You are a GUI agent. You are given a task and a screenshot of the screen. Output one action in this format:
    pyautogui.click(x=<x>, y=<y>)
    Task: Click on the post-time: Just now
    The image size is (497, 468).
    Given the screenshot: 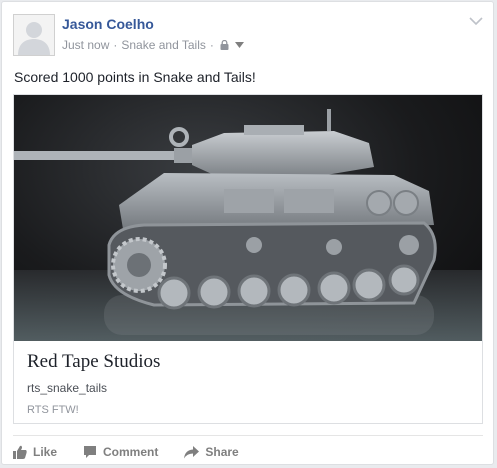 What is the action you would take?
    pyautogui.click(x=85, y=45)
    